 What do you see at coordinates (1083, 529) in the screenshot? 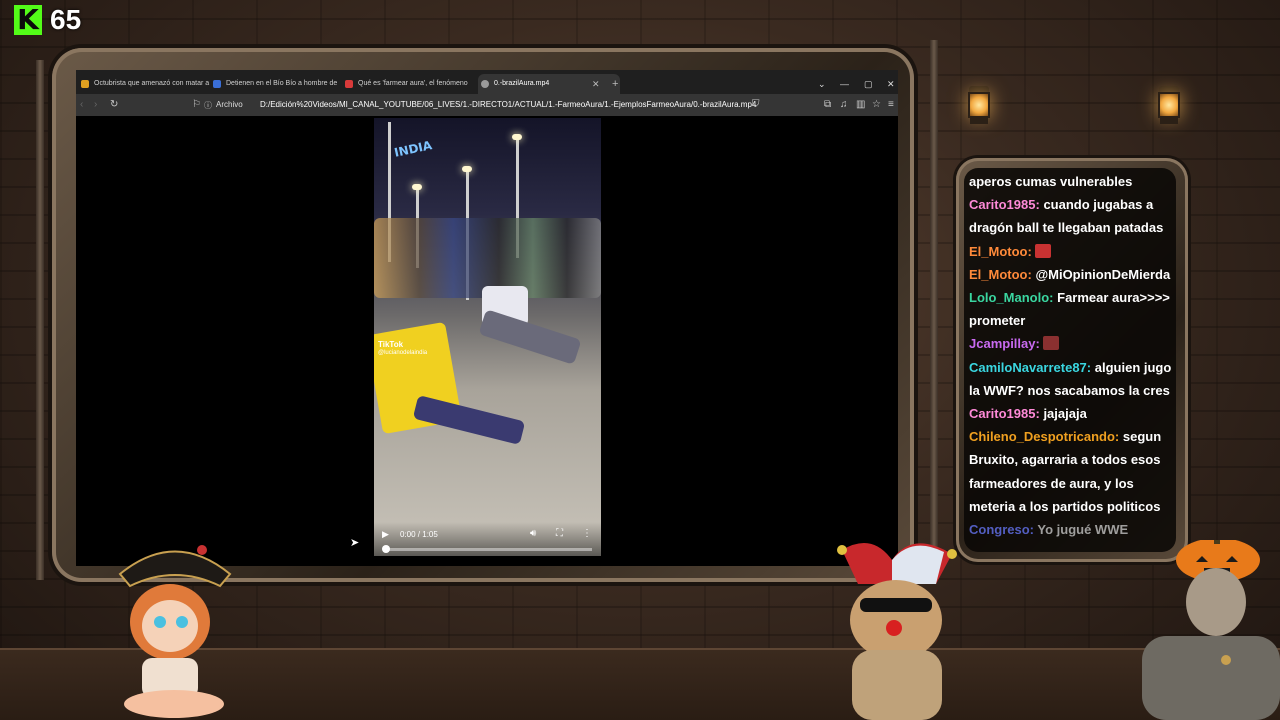
I see `chat-text: Yo jugué WWE` at bounding box center [1083, 529].